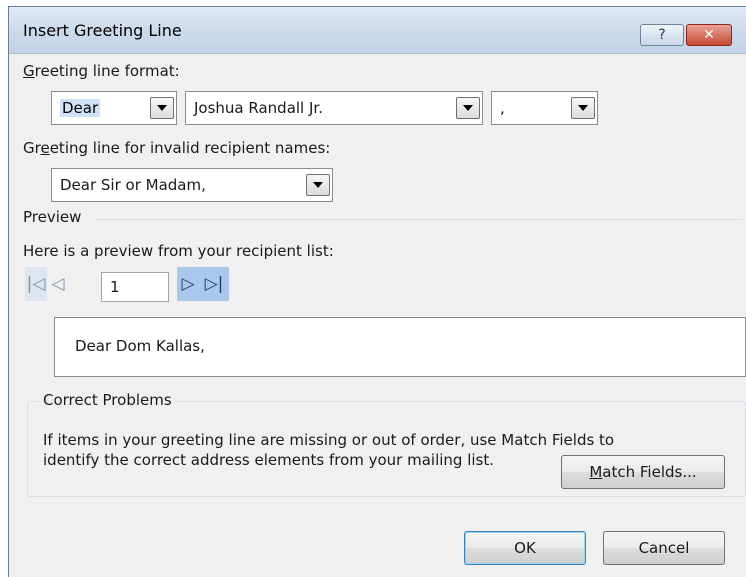  What do you see at coordinates (258, 108) in the screenshot?
I see `name-format-value: Joshua Randall Jr.` at bounding box center [258, 108].